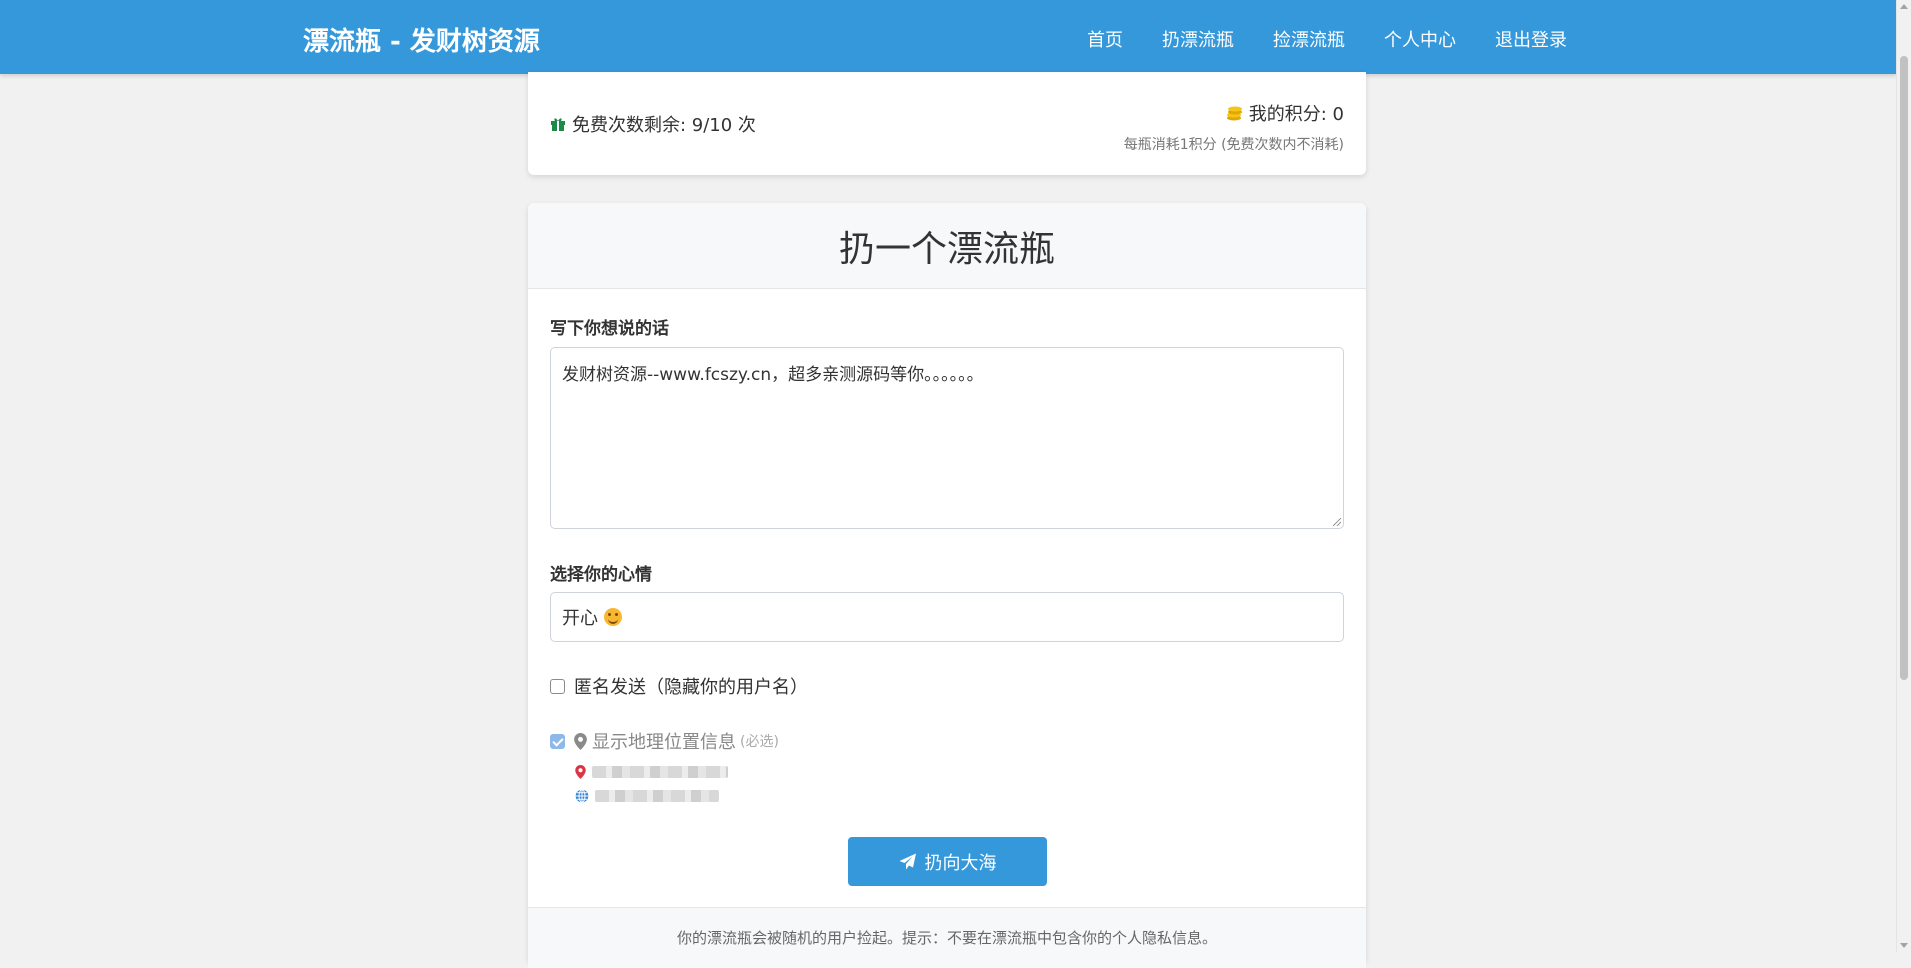  Describe the element at coordinates (1198, 39) in the screenshot. I see `nav-throw-bottle: 扔漂流瓶` at that location.